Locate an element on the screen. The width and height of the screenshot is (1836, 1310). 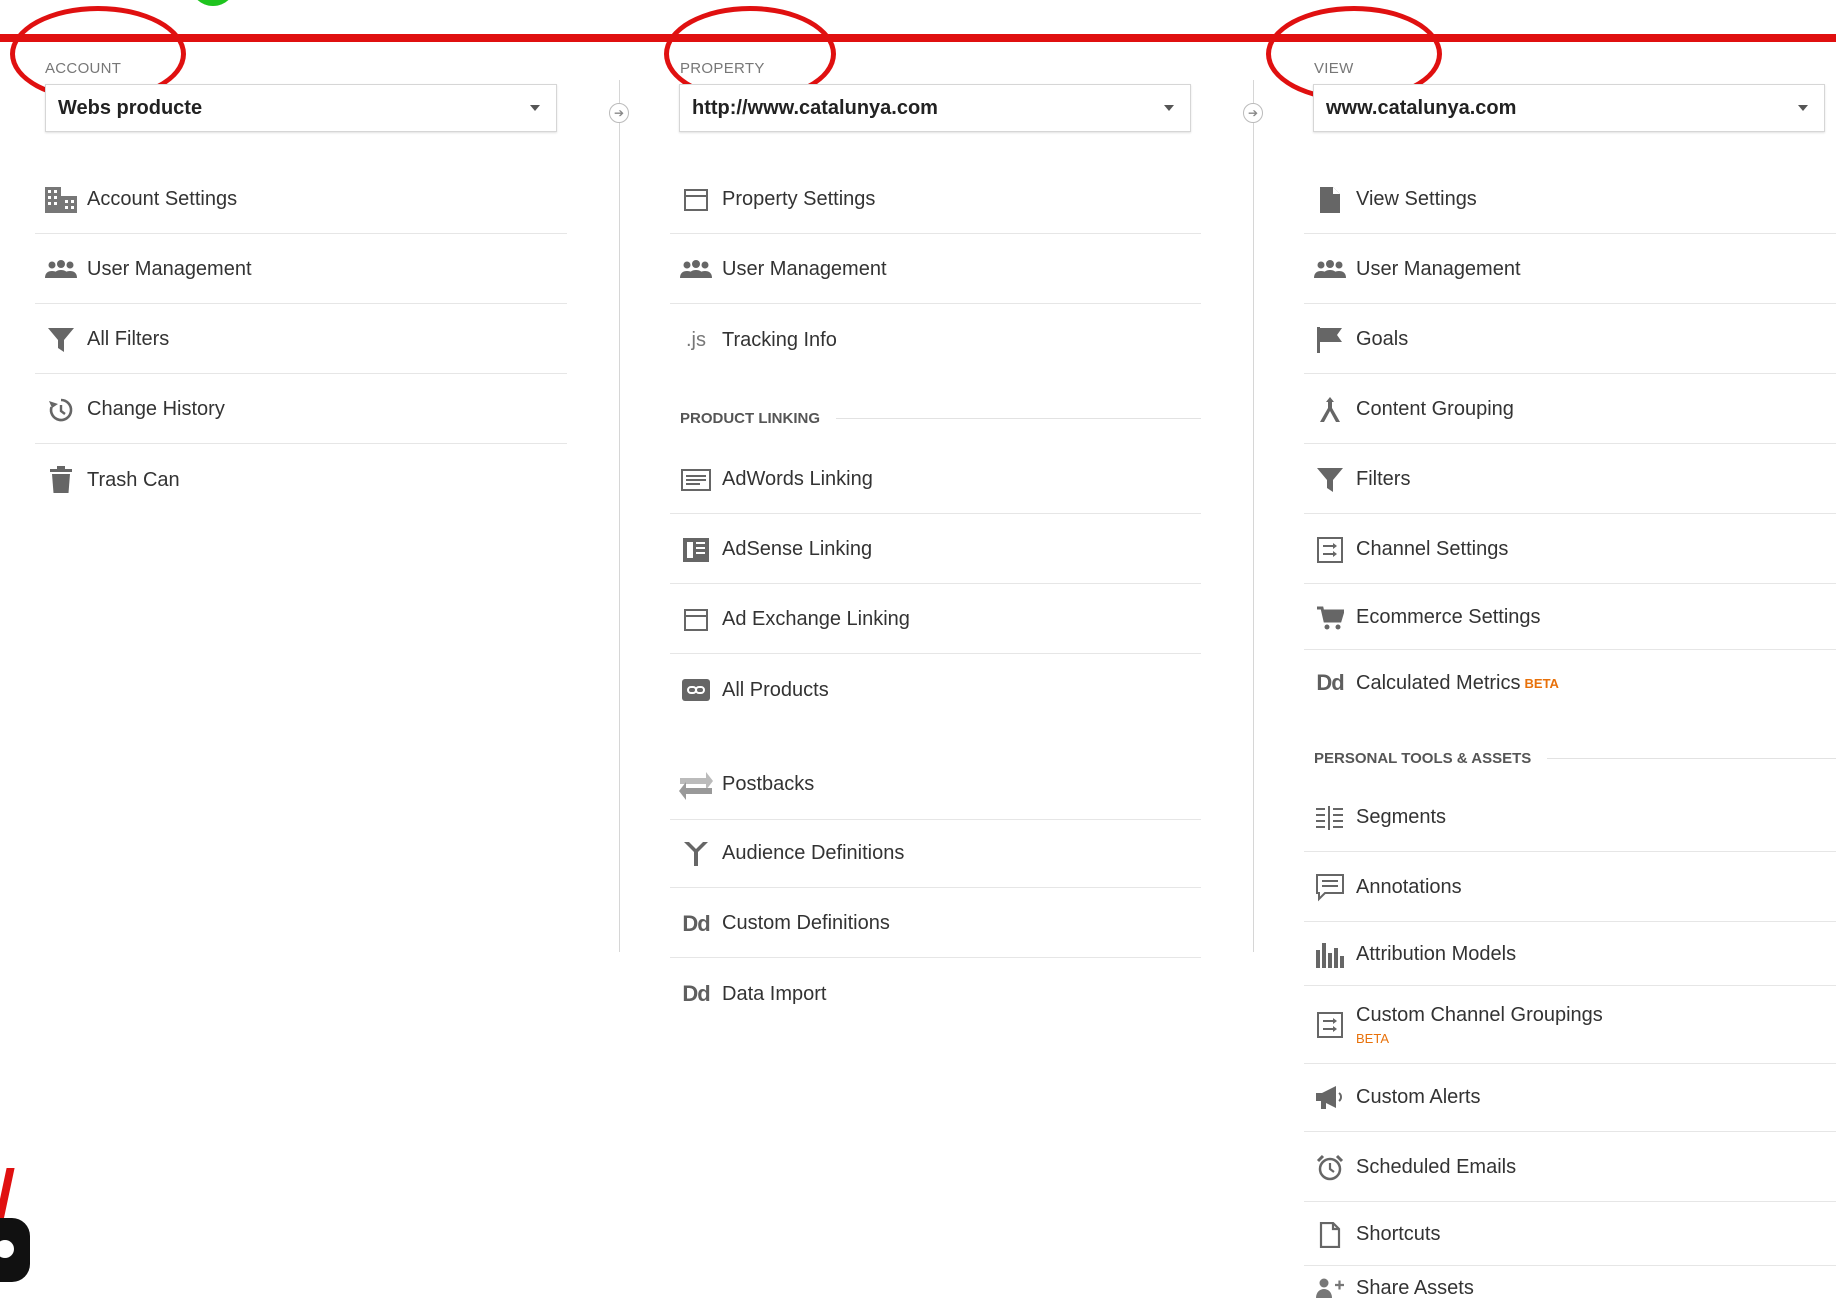
view-item-calculated-metrics: Dd Calculated Metrics BETA is located at coordinates (1570, 683).